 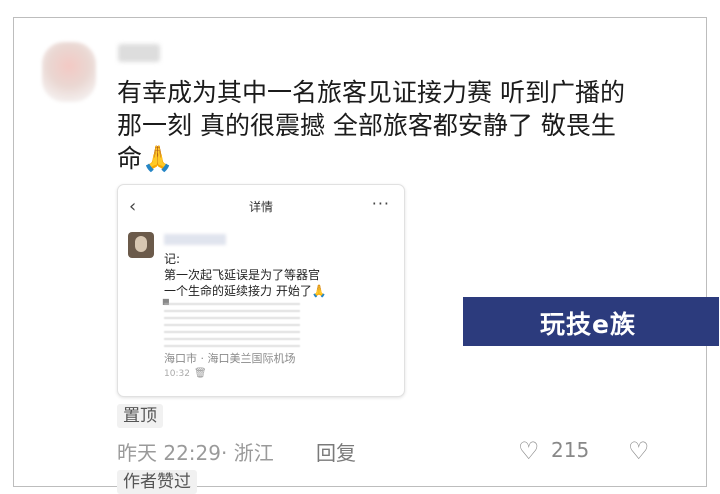 I want to click on card-header: ‹ 详情 ···, so click(x=261, y=206).